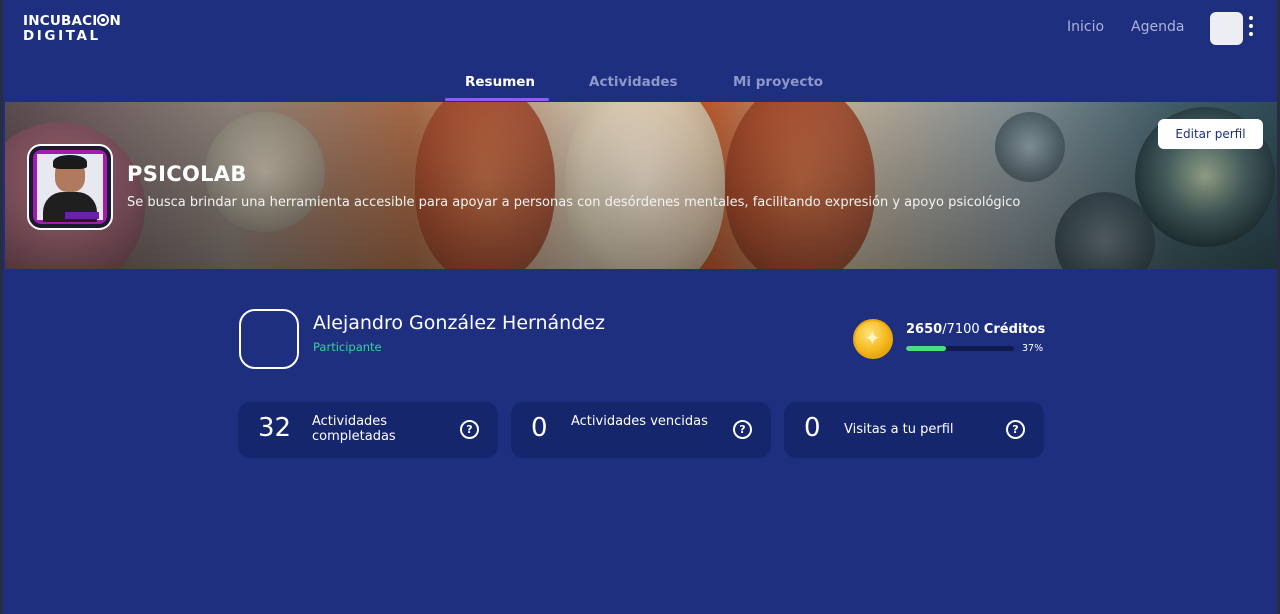  Describe the element at coordinates (103, 20) in the screenshot. I see `target-icon` at that location.